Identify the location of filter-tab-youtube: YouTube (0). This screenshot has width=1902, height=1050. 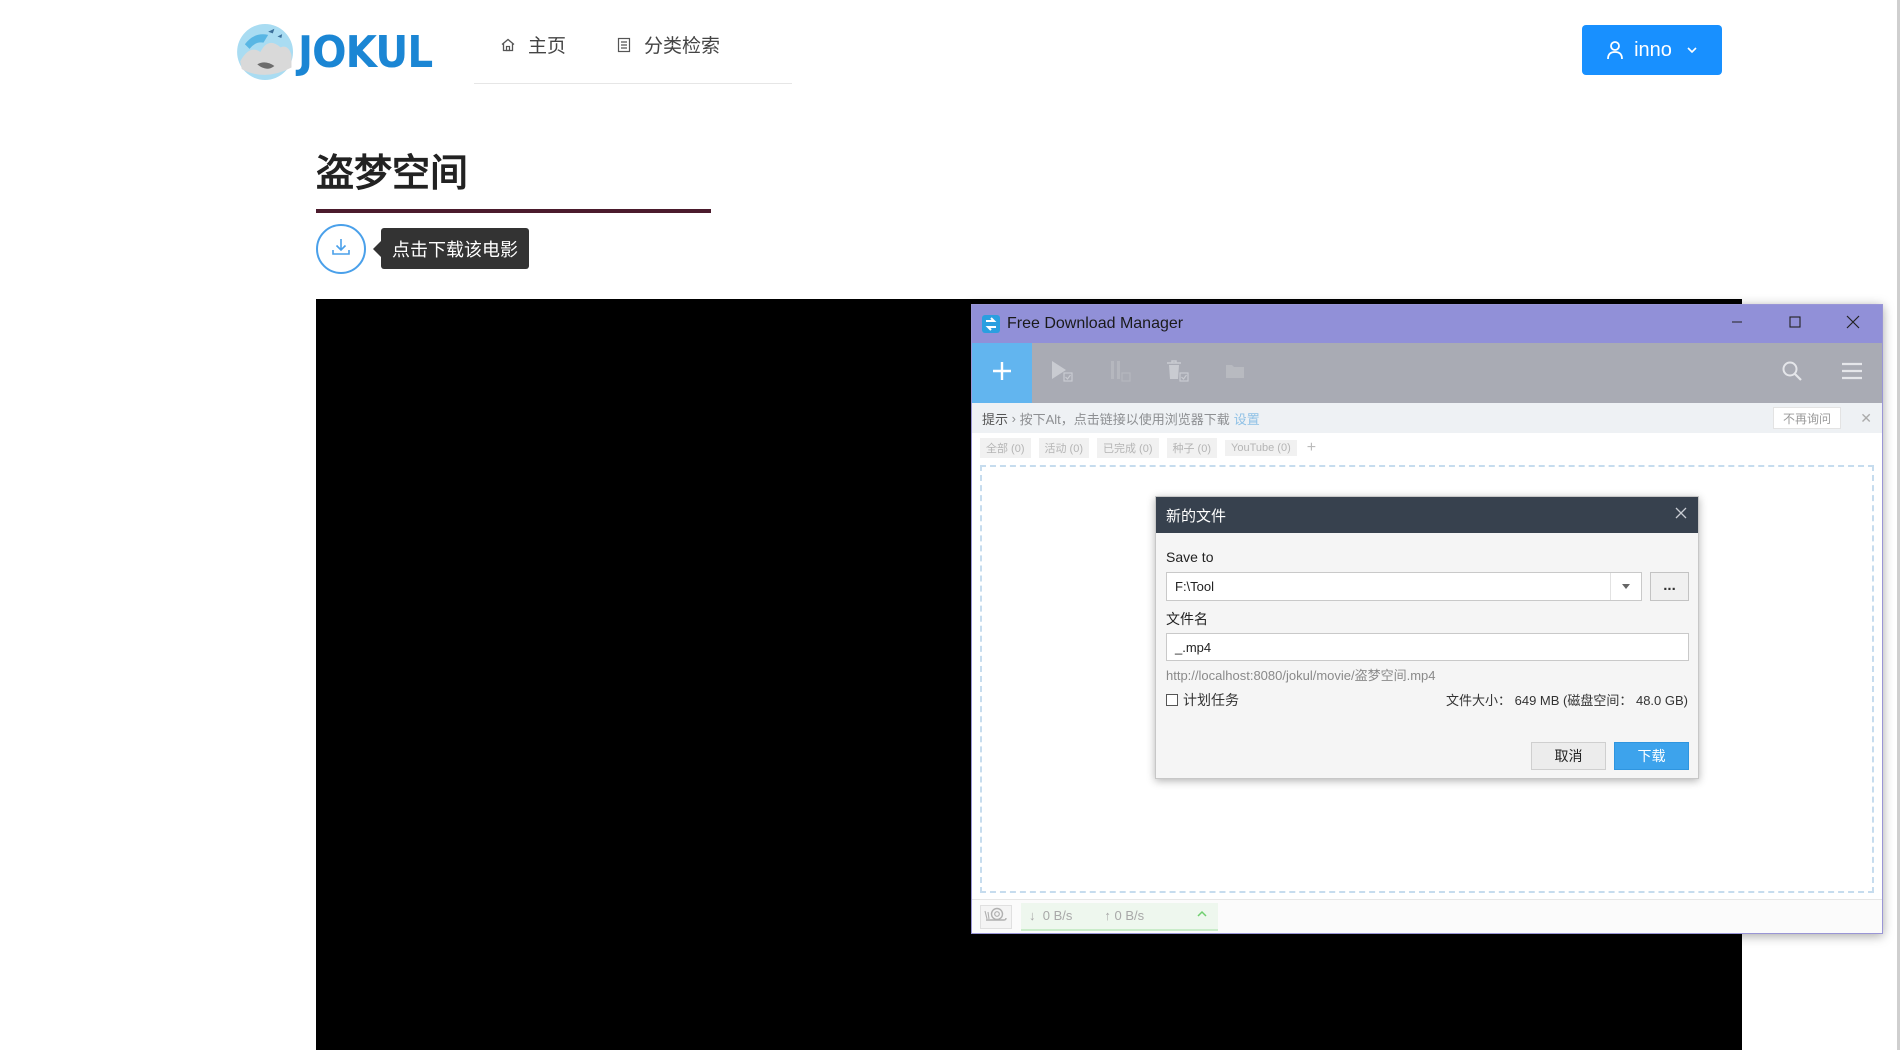
(1261, 448).